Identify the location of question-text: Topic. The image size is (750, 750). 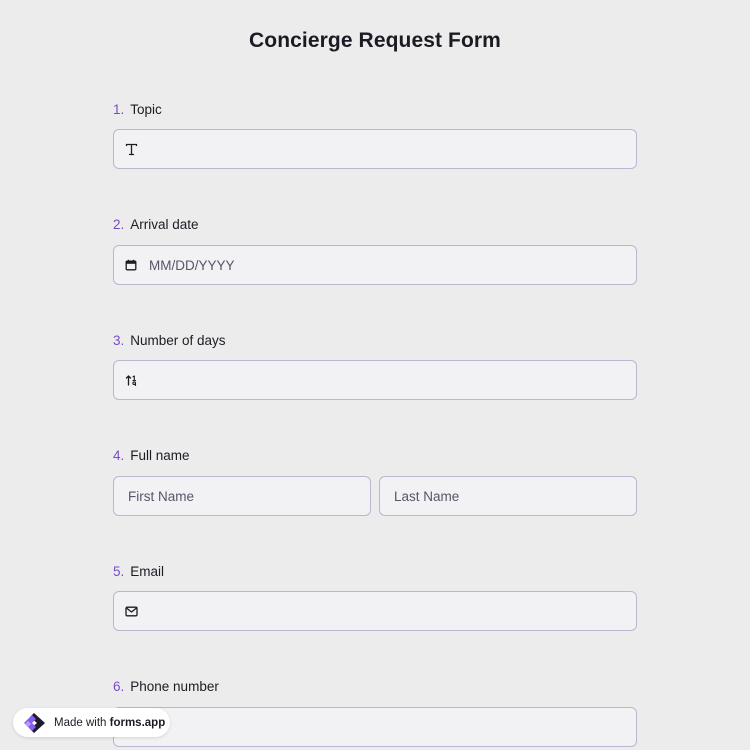
(146, 109).